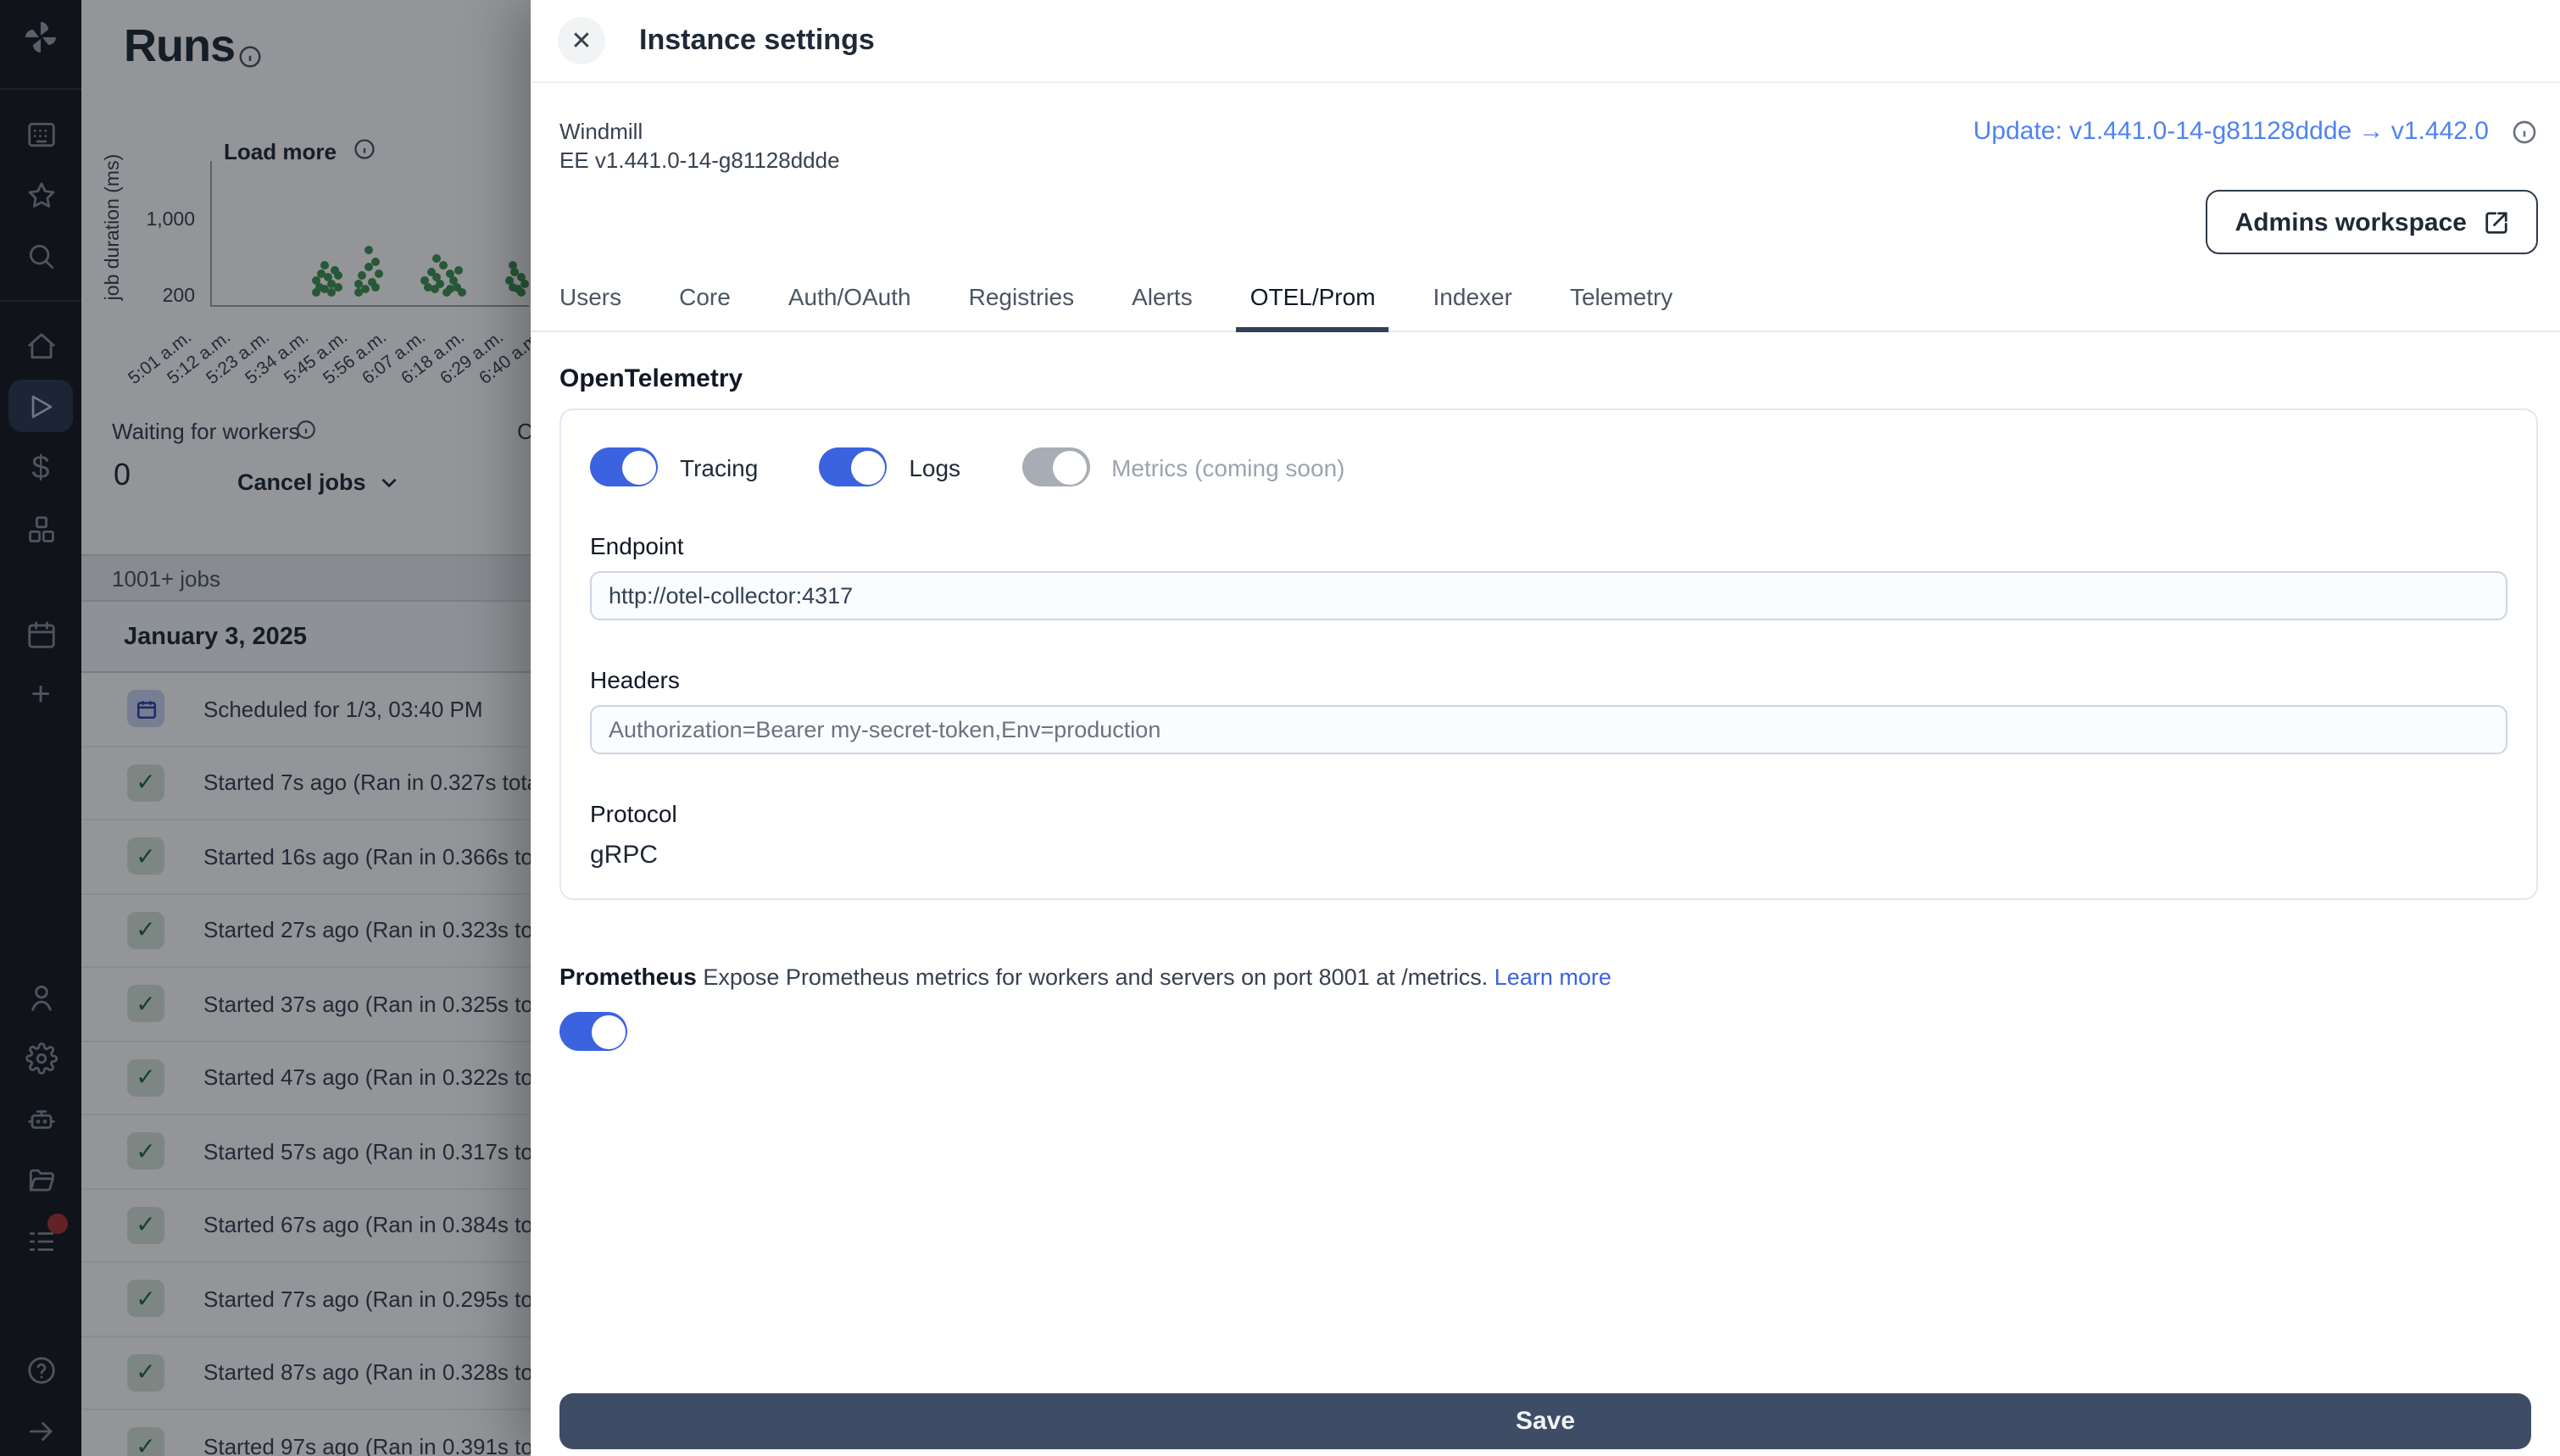 The image size is (2560, 1456). Describe the element at coordinates (1545, 41) in the screenshot. I see `modal-header: ✕ Instance settings` at that location.